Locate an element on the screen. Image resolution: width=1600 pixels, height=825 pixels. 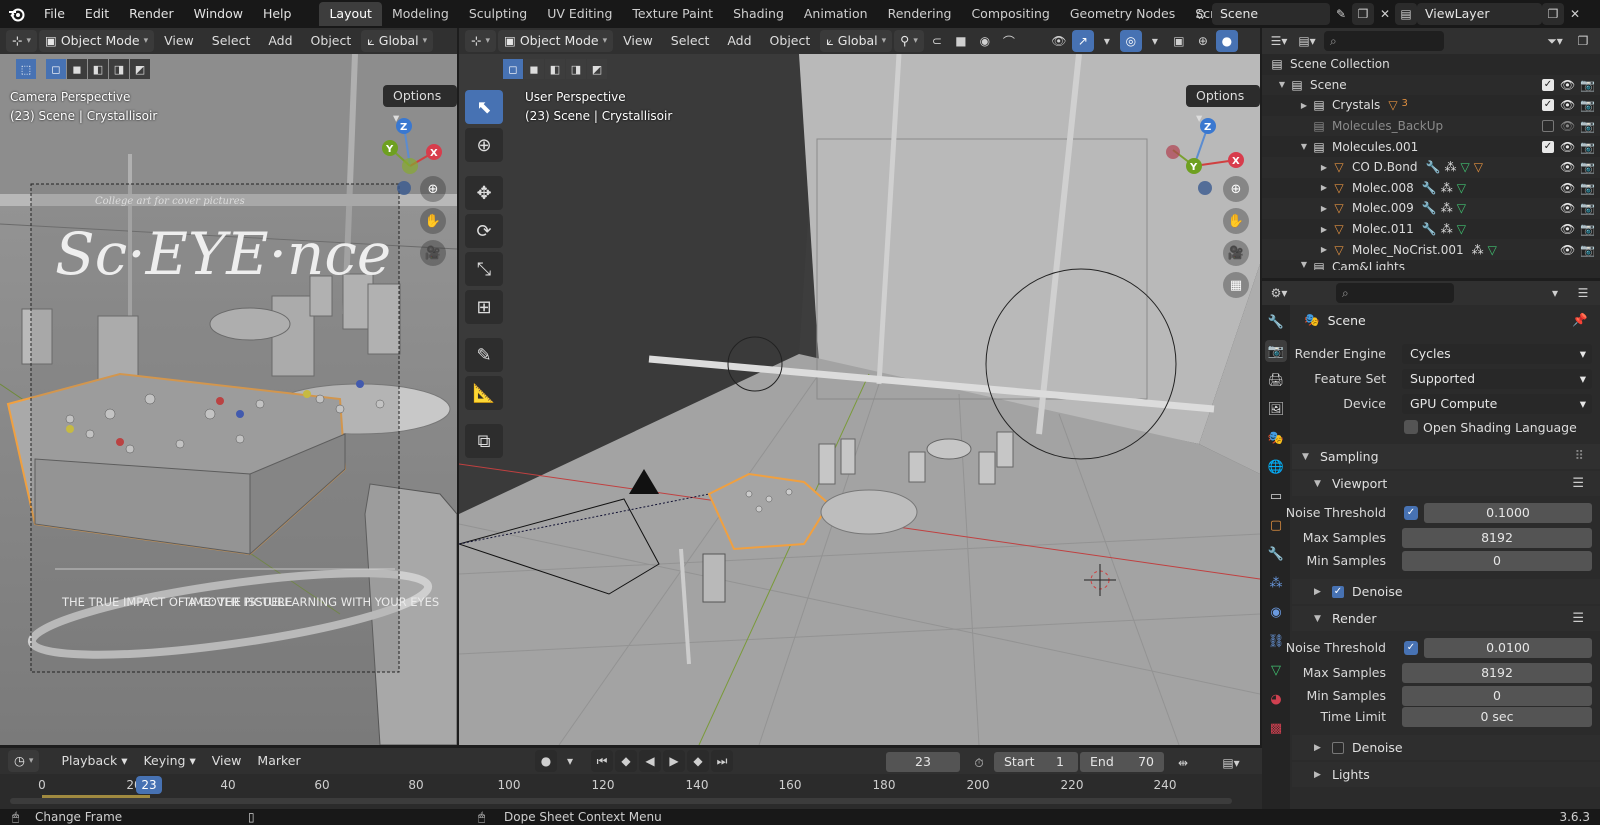
play-icon: ▶ is located at coordinates (674, 761).